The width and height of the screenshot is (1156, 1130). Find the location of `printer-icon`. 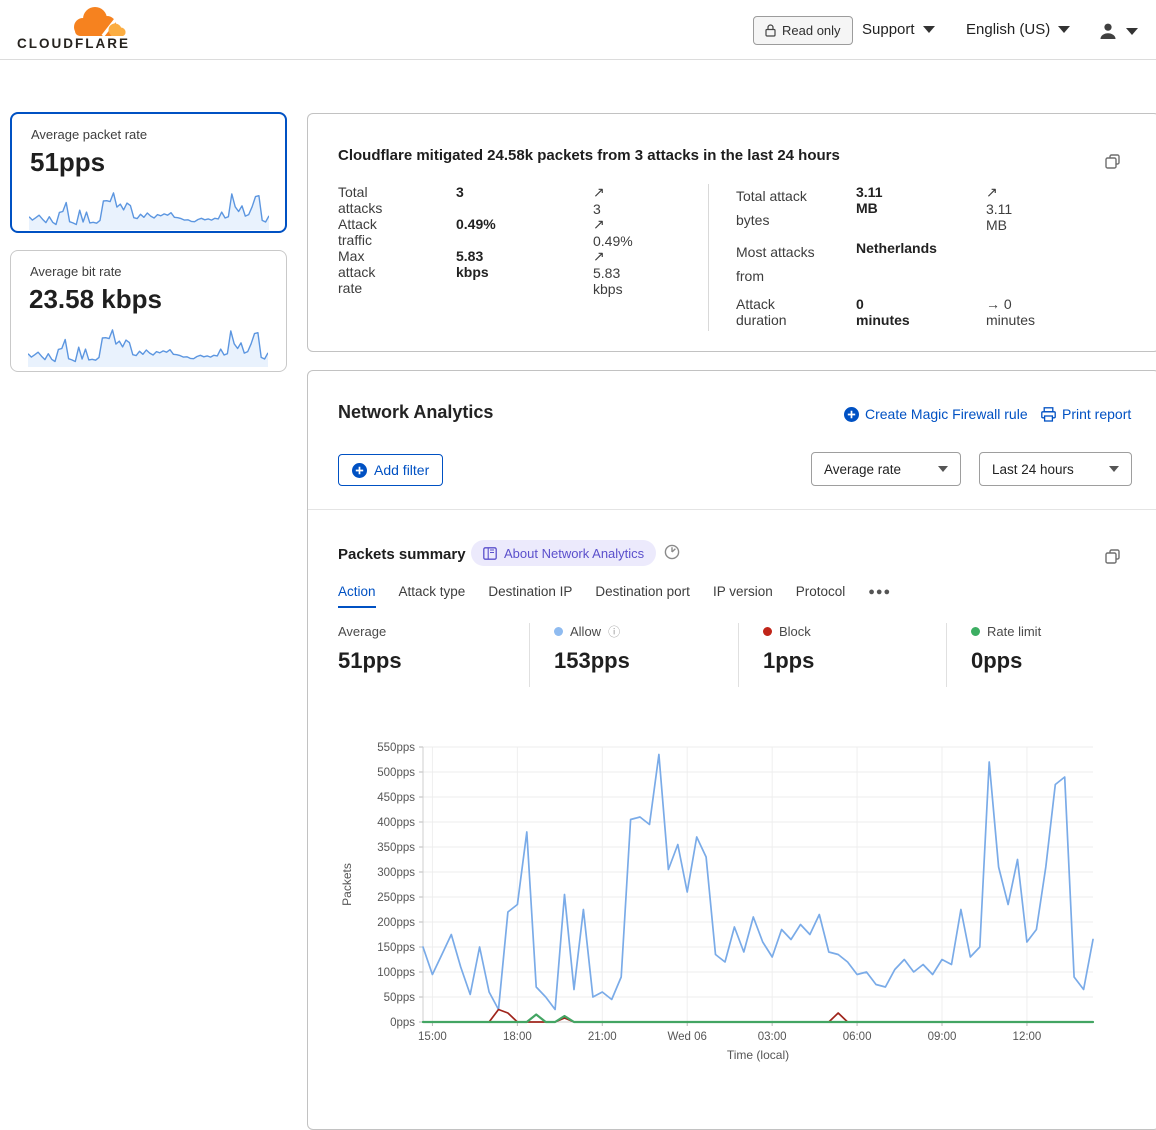

printer-icon is located at coordinates (1048, 414).